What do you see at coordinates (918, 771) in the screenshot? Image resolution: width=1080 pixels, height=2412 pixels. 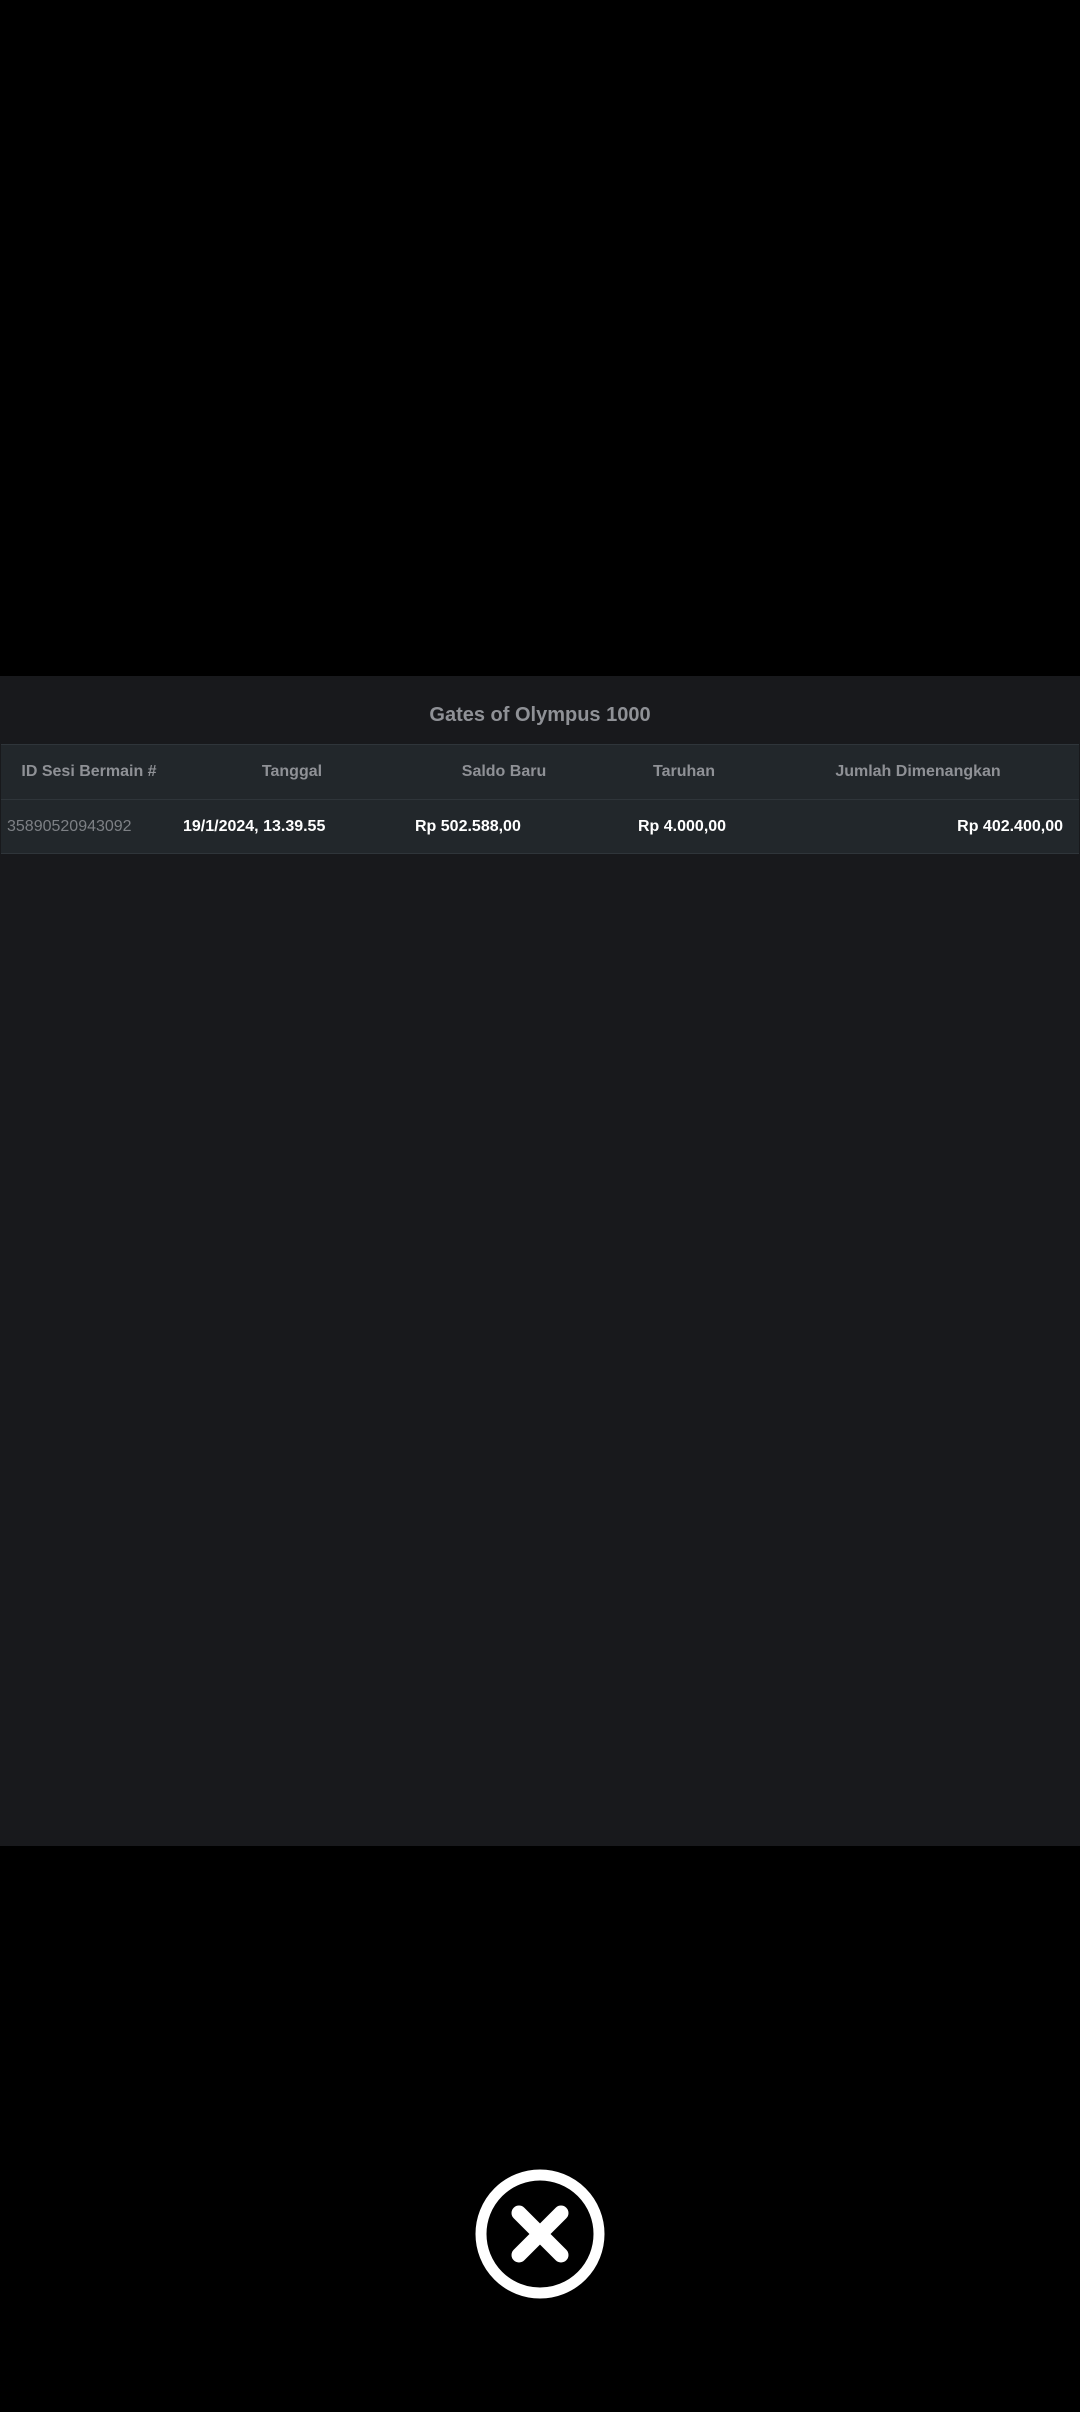 I see `column-header-win-amount: Jumlah Dimenangkan` at bounding box center [918, 771].